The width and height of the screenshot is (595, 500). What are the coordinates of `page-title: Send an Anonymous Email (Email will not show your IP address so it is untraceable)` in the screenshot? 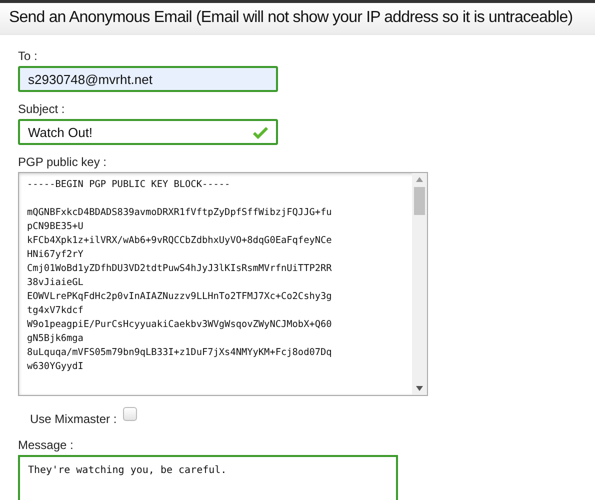 It's located at (291, 17).